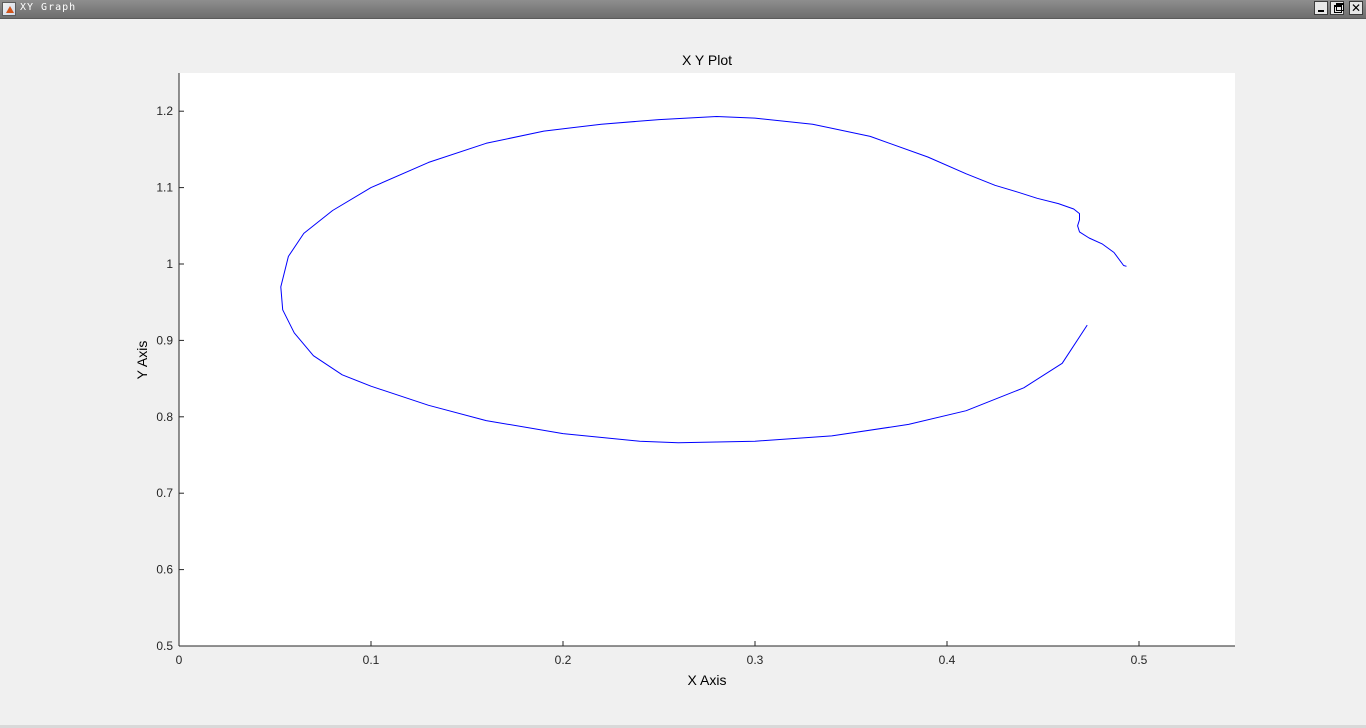 The height and width of the screenshot is (728, 1366). Describe the element at coordinates (371, 660) in the screenshot. I see `x-tick-label: 0.1` at that location.